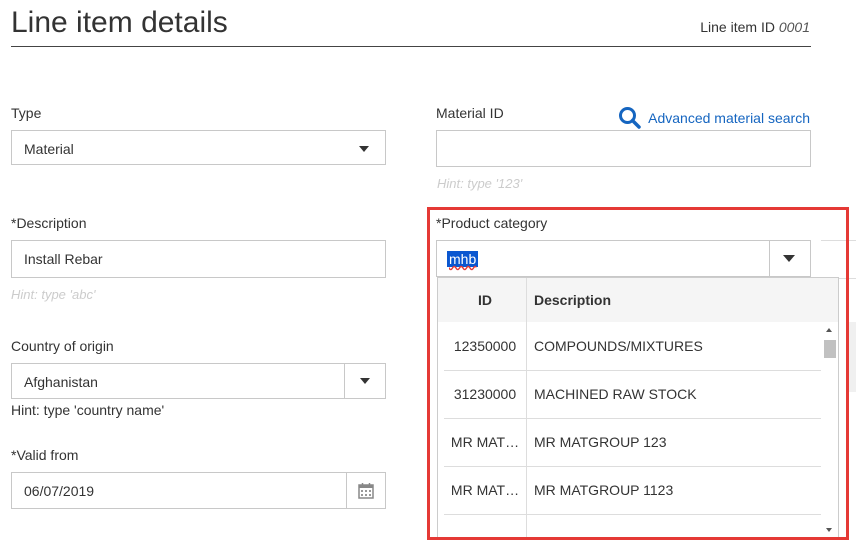  I want to click on title-divider, so click(411, 46).